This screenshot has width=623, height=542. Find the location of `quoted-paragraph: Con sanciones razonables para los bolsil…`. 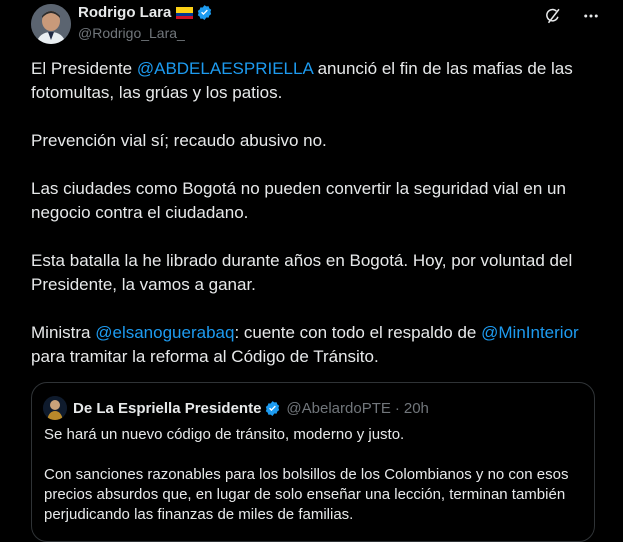

quoted-paragraph: Con sanciones razonables para los bolsil… is located at coordinates (306, 494).